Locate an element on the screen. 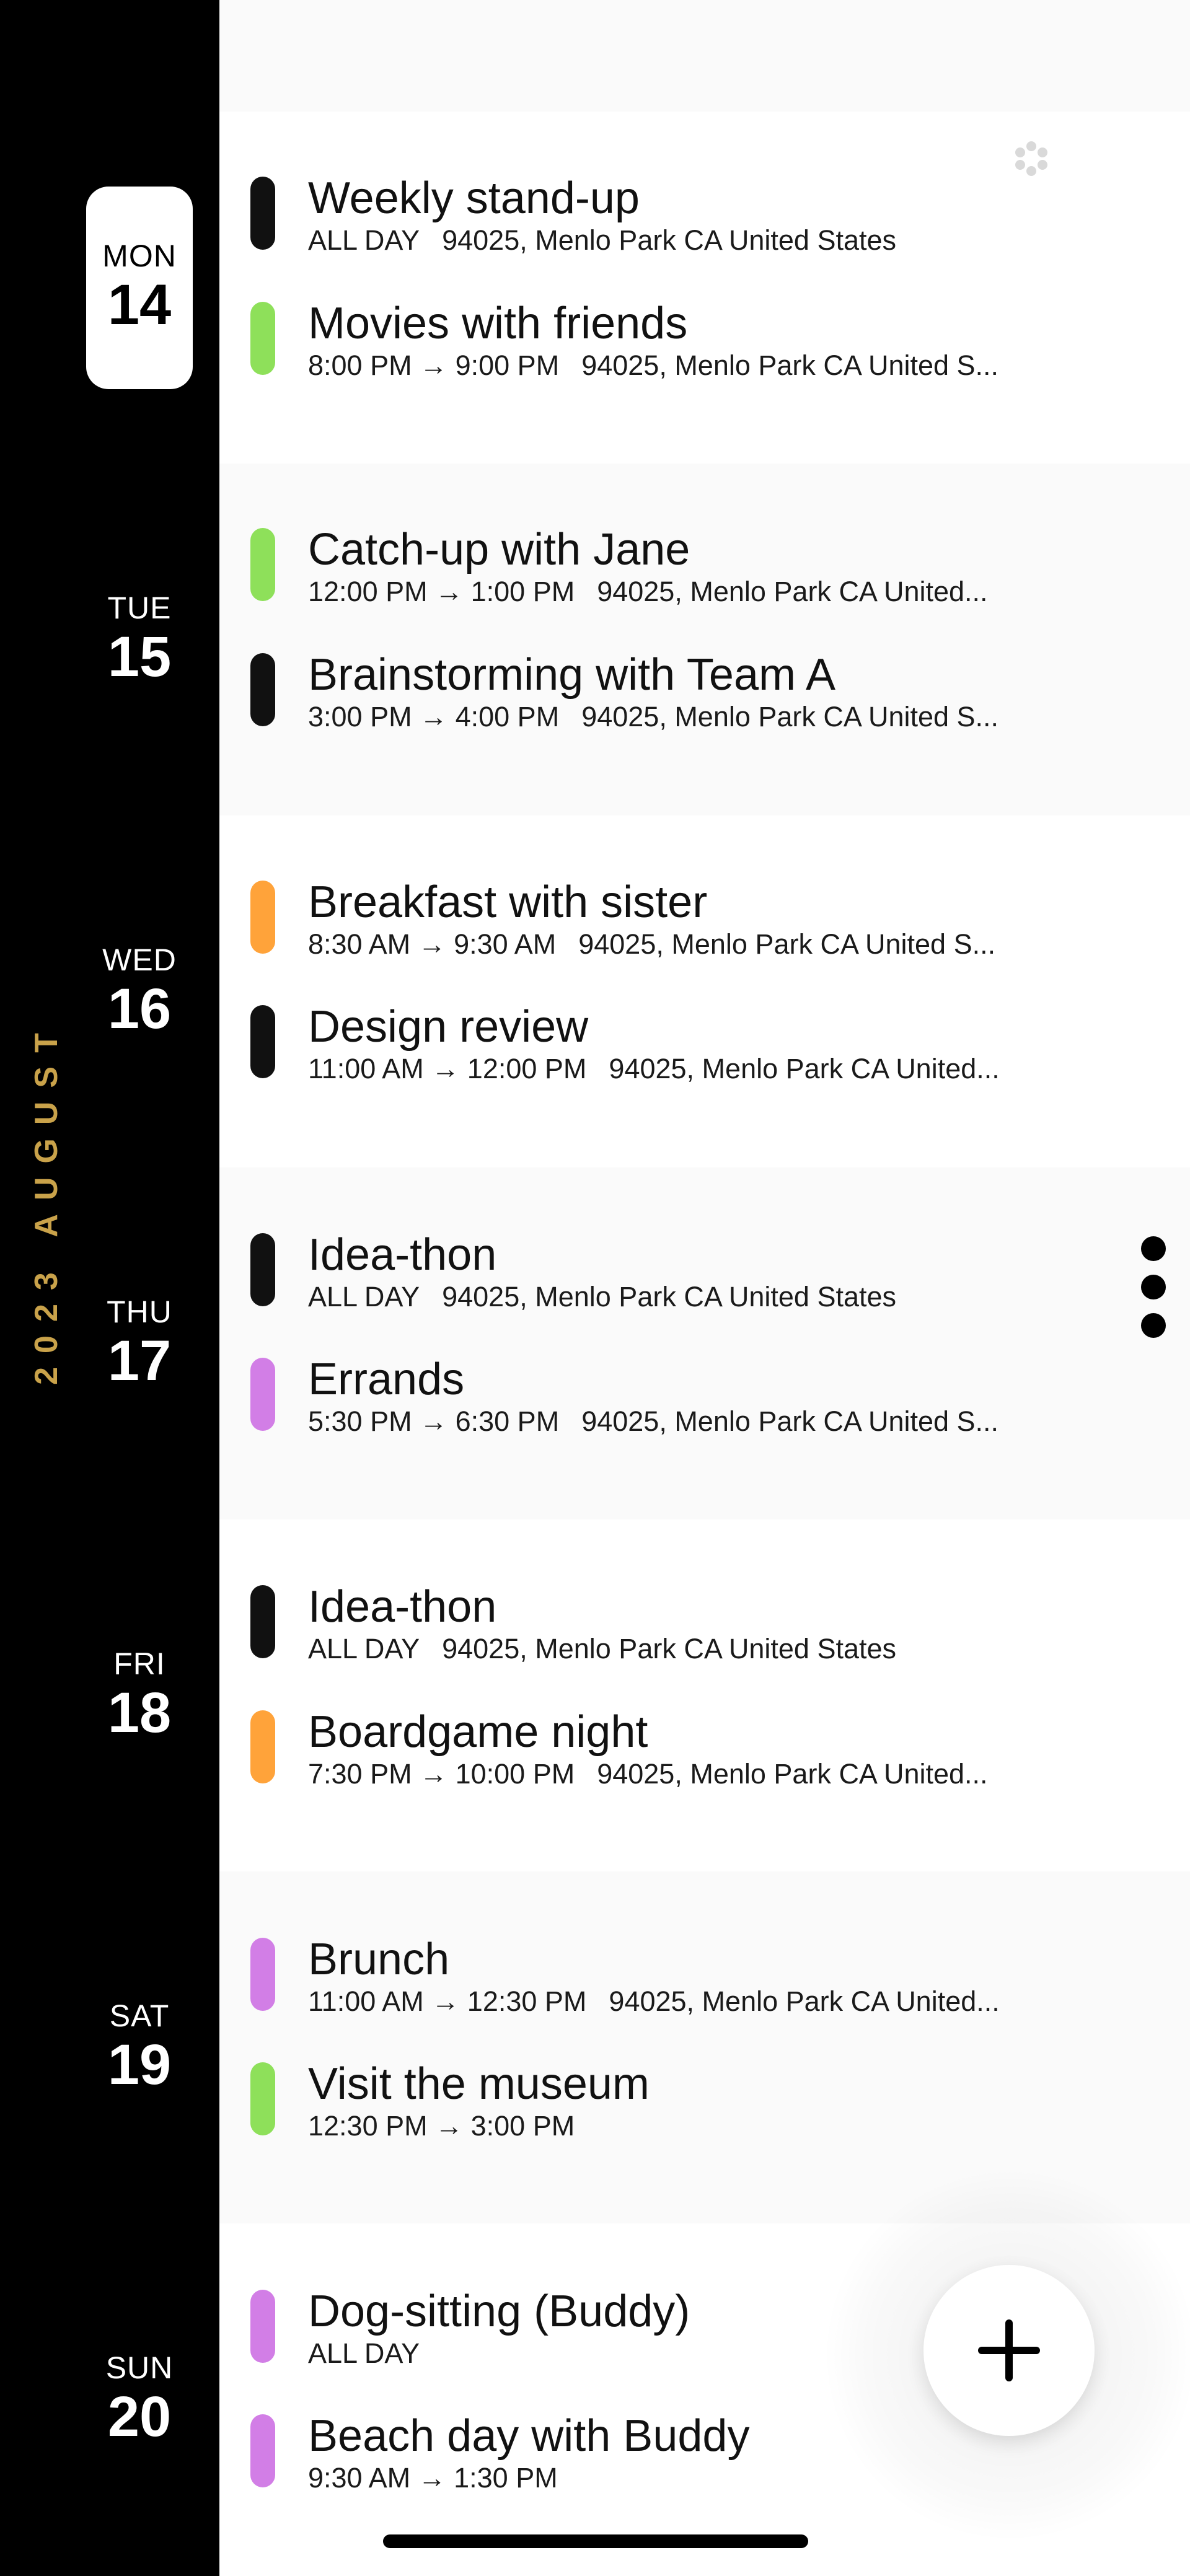 The image size is (1190, 2576). day-section-sat is located at coordinates (704, 2047).